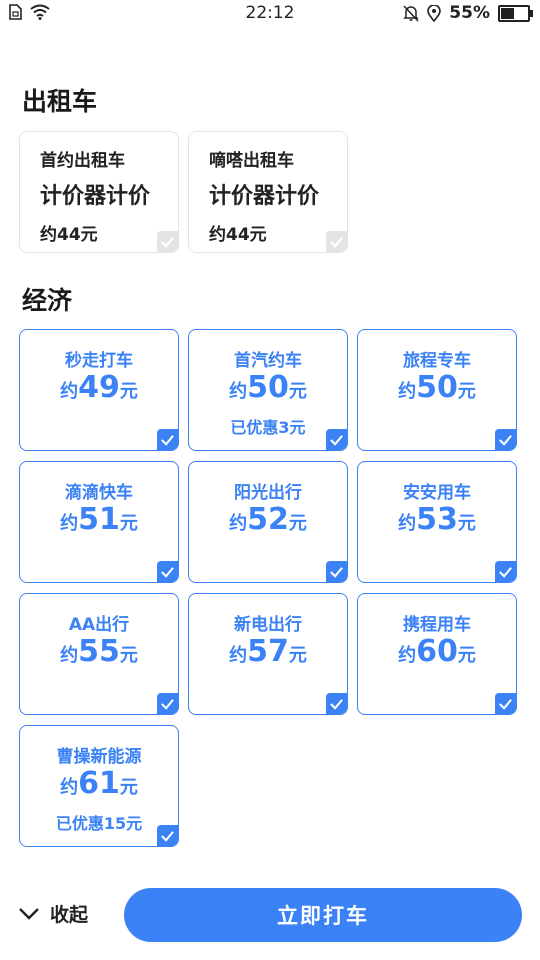 This screenshot has width=540, height=960. I want to click on economy-card-discount: 已优惠15元, so click(99, 823).